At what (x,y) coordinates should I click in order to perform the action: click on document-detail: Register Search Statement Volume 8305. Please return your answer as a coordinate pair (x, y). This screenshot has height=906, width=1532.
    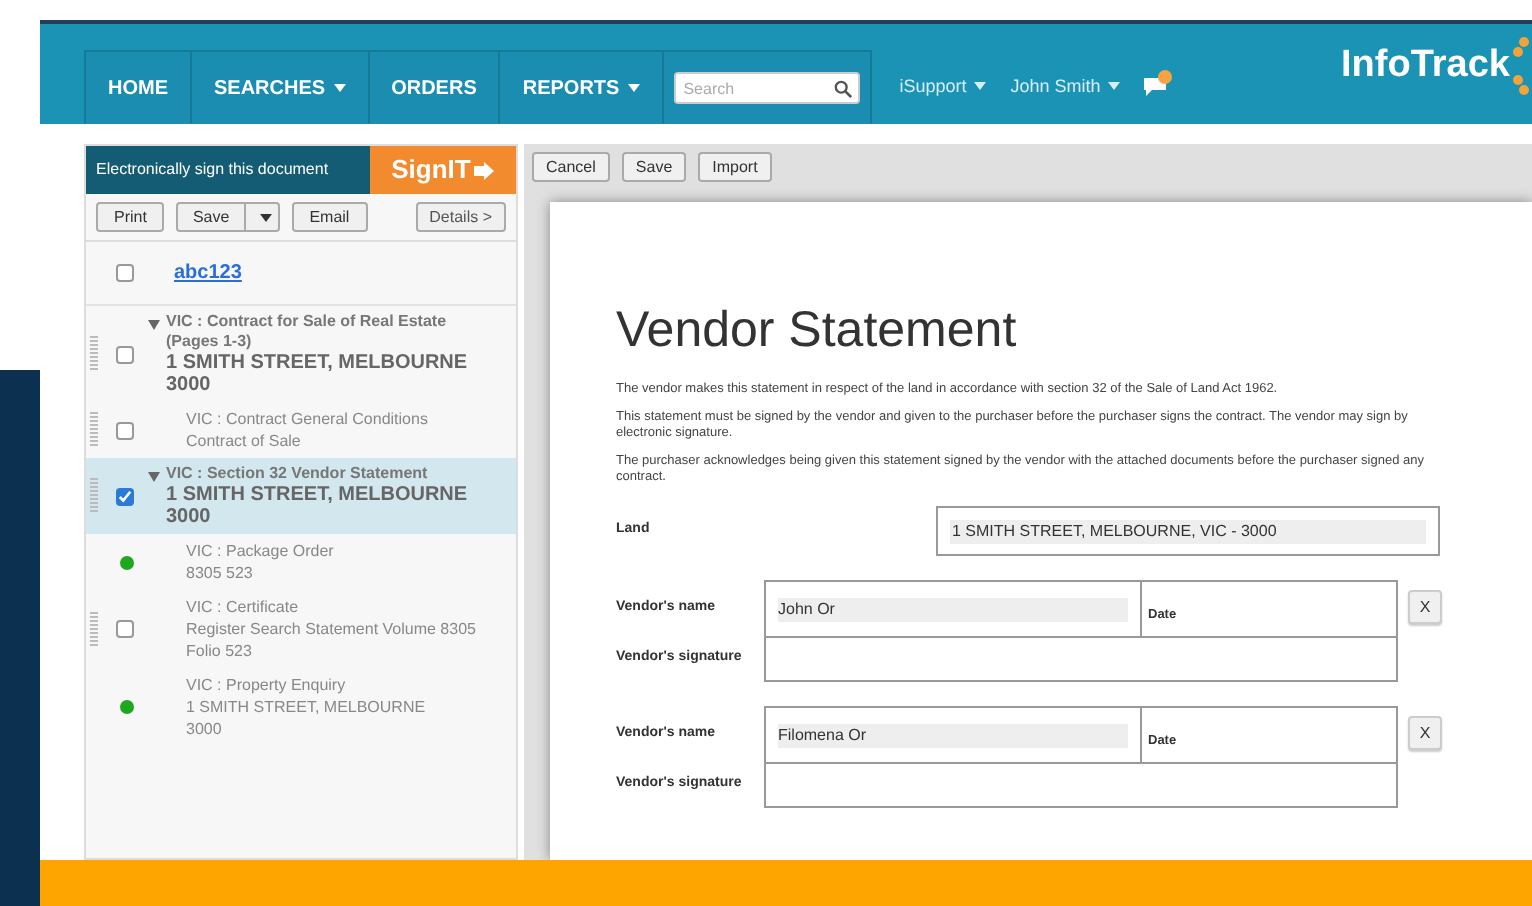
    Looking at the image, I should click on (331, 629).